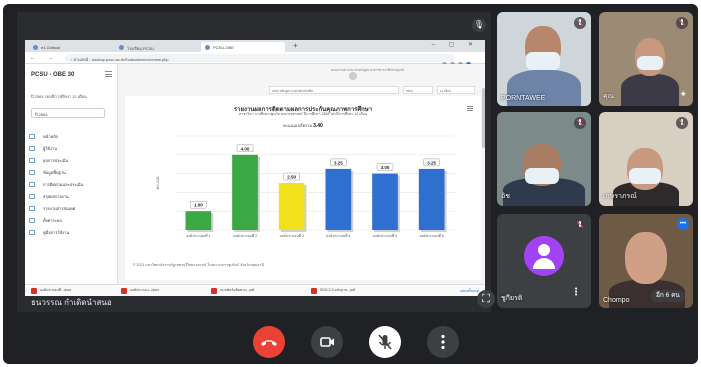 This screenshot has width=701, height=367. What do you see at coordinates (245, 148) in the screenshot?
I see `data-label: 4.00` at bounding box center [245, 148].